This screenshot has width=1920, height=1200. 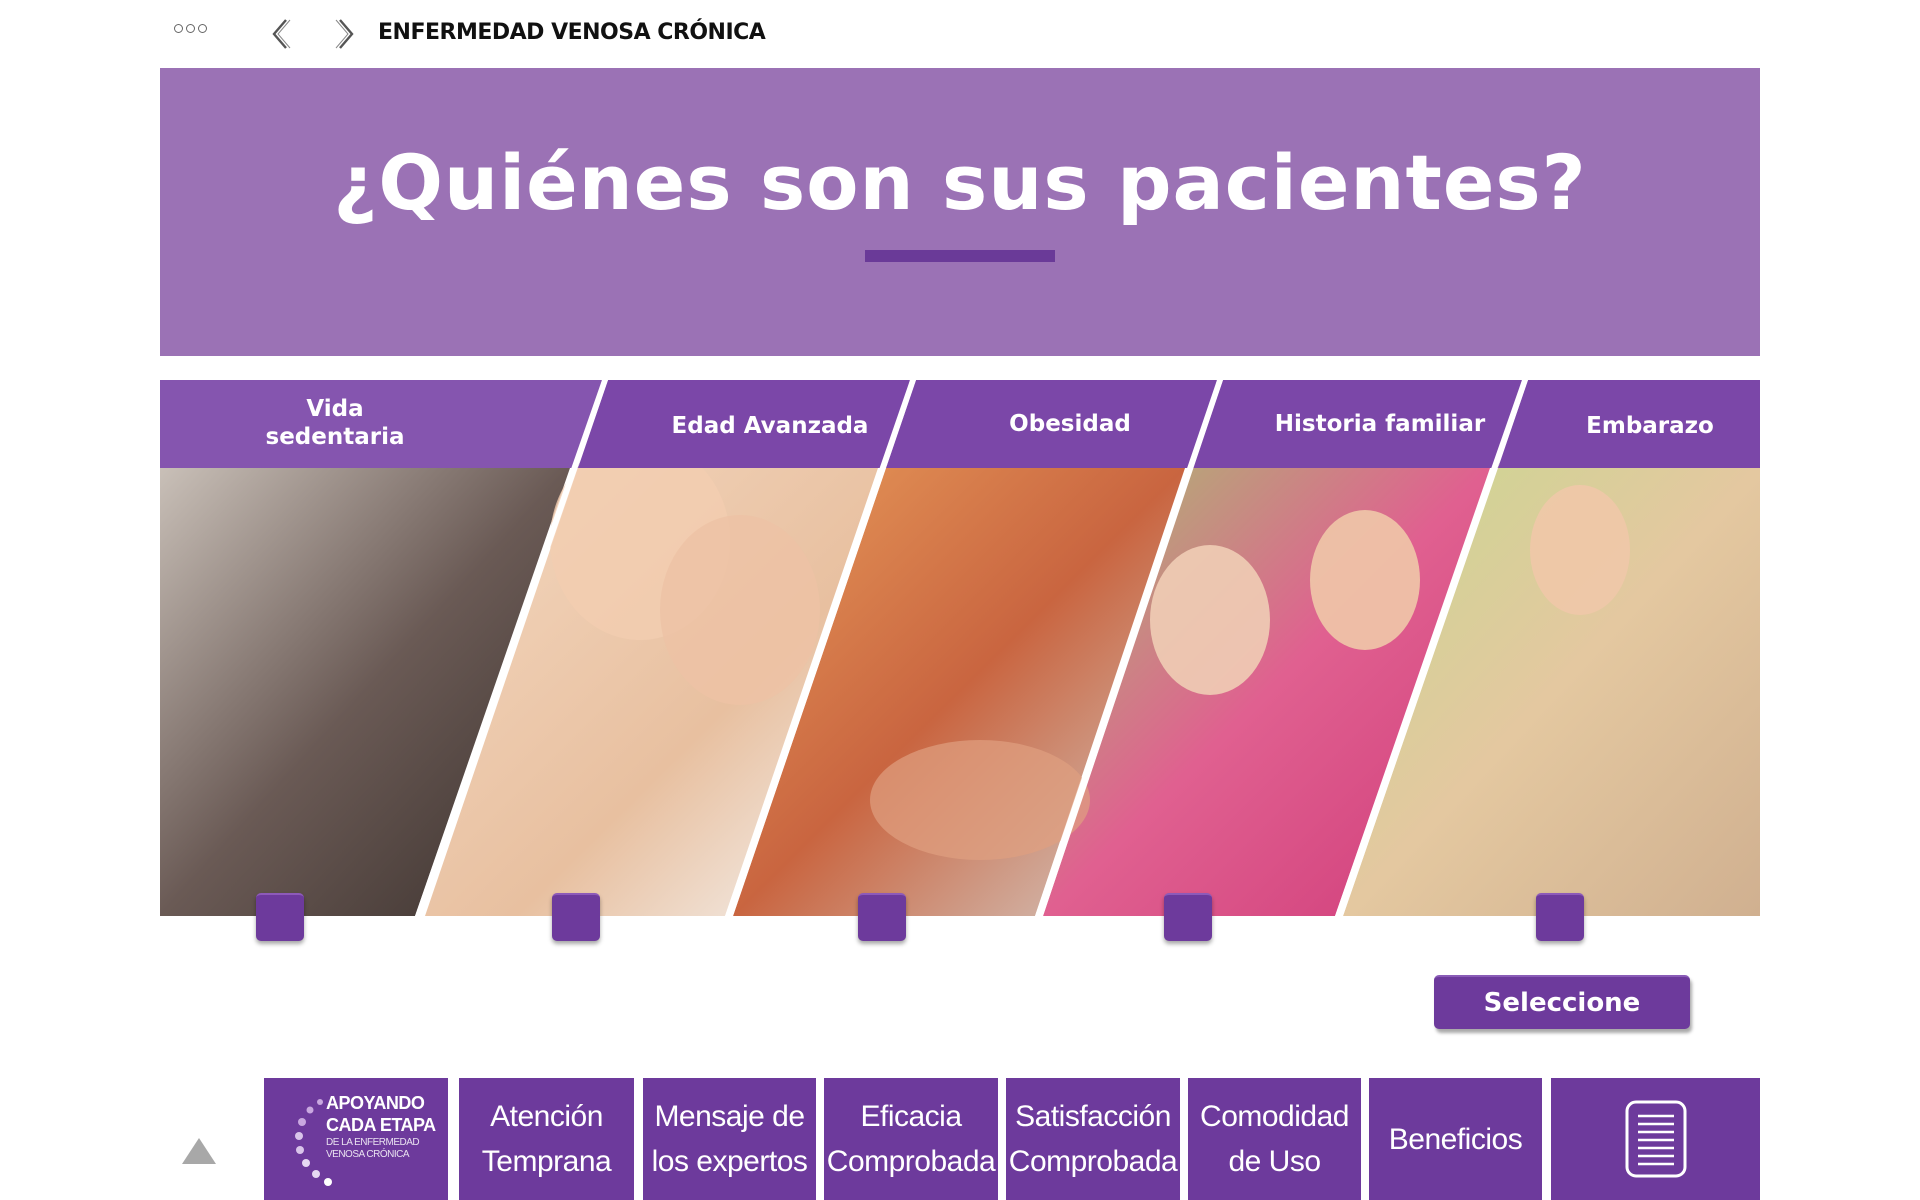 I want to click on nav-comodidad-uso: Comodidad de Uso, so click(x=1274, y=1139).